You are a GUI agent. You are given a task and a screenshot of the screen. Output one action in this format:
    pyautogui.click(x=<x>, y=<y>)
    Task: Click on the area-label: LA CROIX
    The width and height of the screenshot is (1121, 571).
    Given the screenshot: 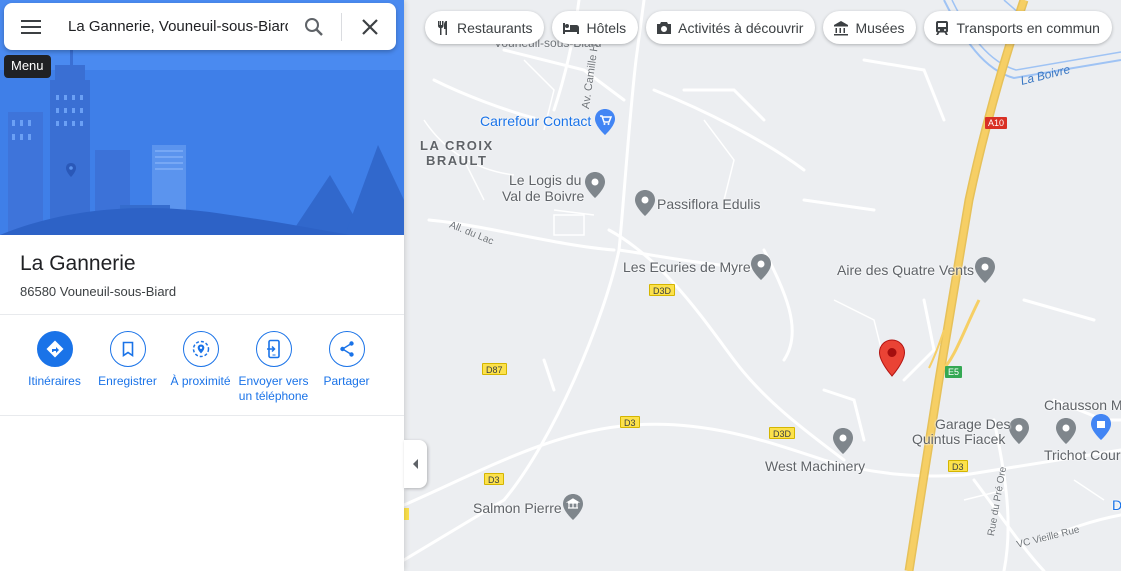 What is the action you would take?
    pyautogui.click(x=457, y=145)
    